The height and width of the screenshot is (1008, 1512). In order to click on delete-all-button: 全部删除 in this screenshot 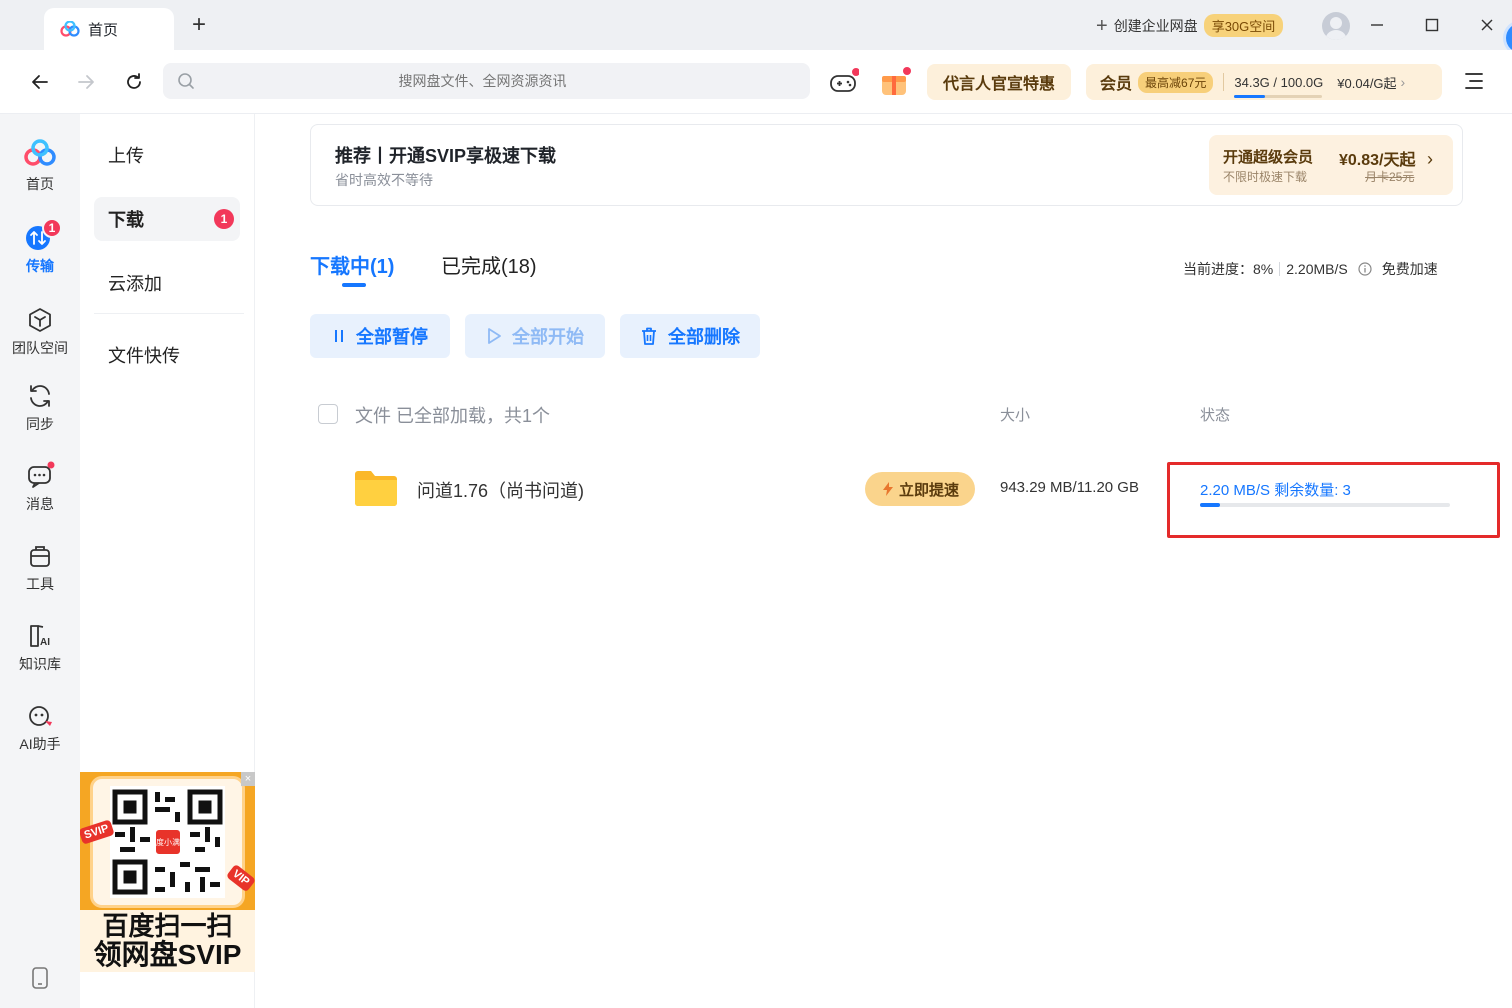, I will do `click(690, 336)`.